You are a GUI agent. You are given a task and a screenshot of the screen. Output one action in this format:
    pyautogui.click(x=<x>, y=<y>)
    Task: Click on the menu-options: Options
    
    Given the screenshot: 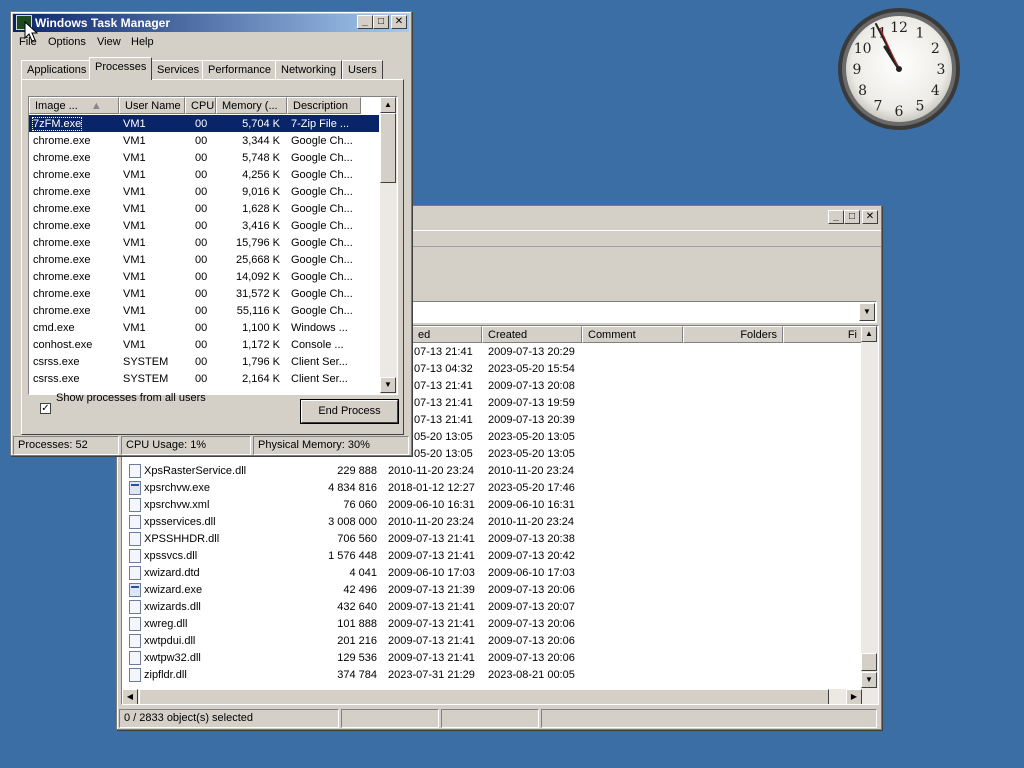 What is the action you would take?
    pyautogui.click(x=67, y=42)
    